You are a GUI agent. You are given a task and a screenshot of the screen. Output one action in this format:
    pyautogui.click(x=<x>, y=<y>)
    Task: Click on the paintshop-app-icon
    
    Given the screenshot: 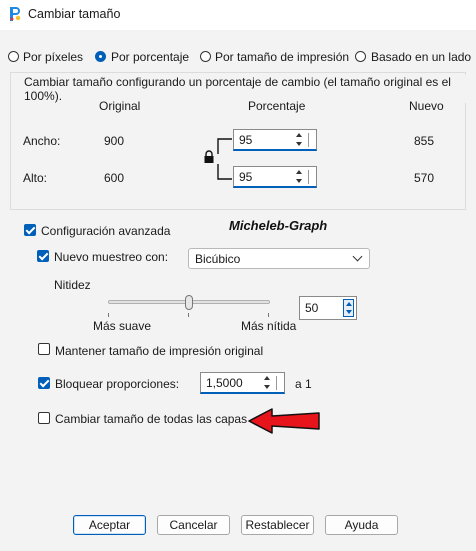 What is the action you would take?
    pyautogui.click(x=15, y=14)
    